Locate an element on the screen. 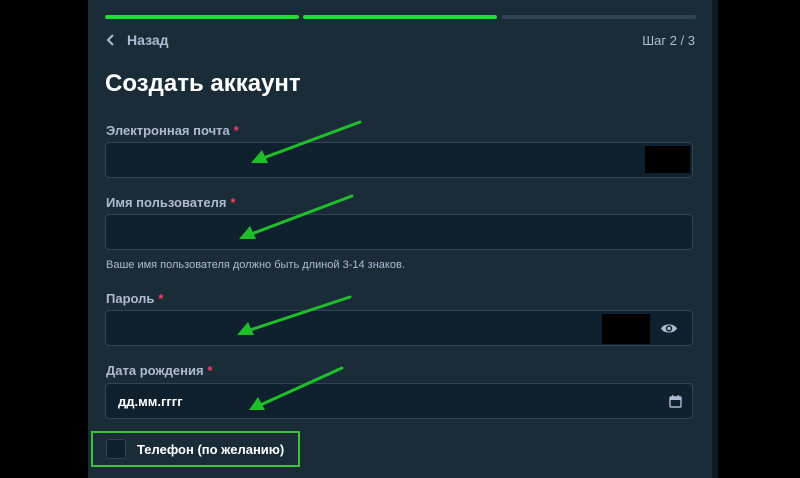  username-input is located at coordinates (399, 232).